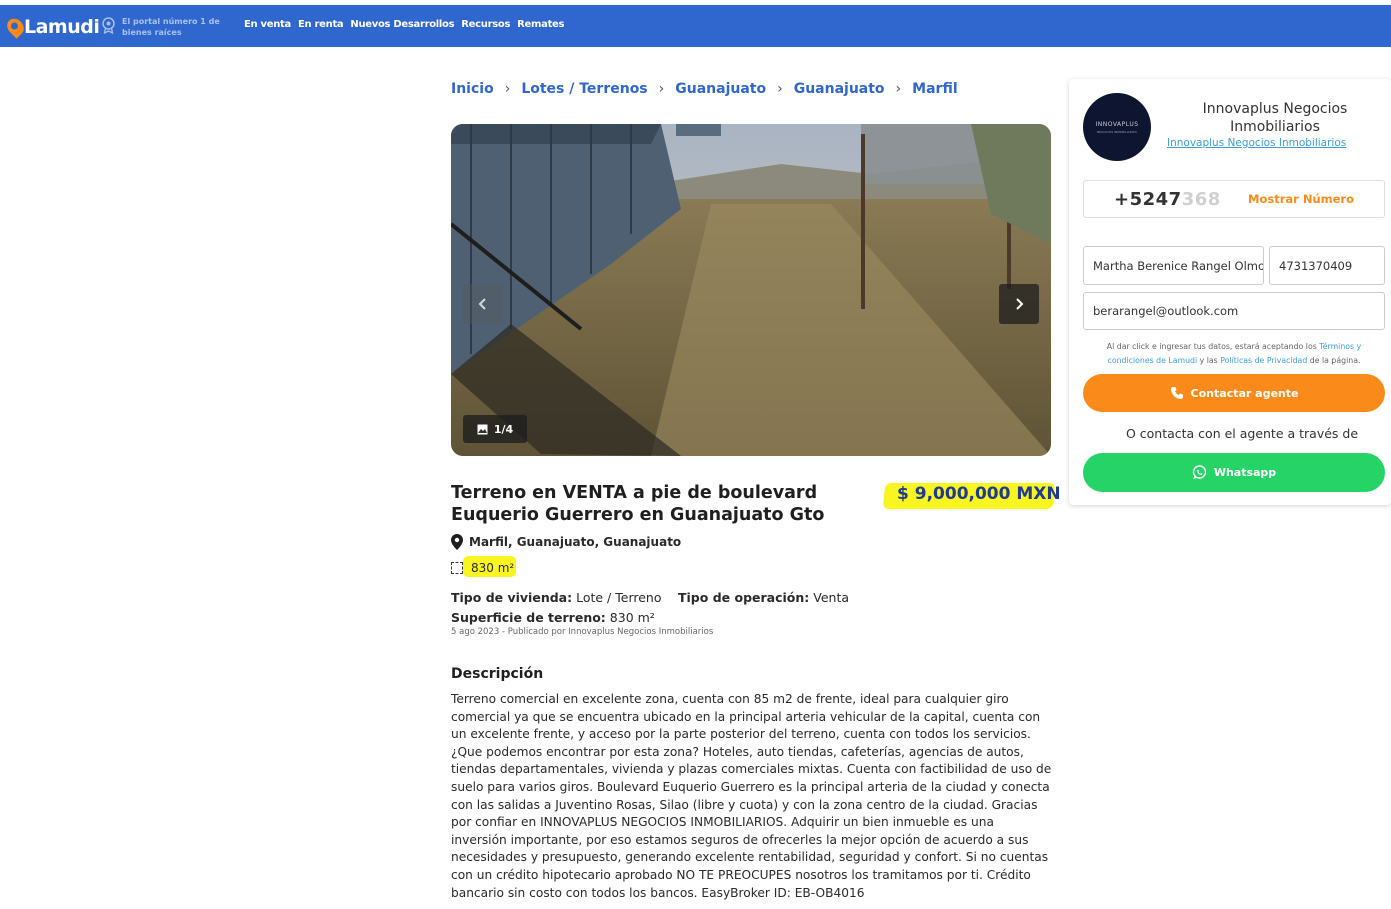  I want to click on whatsapp-icon, so click(1199, 472).